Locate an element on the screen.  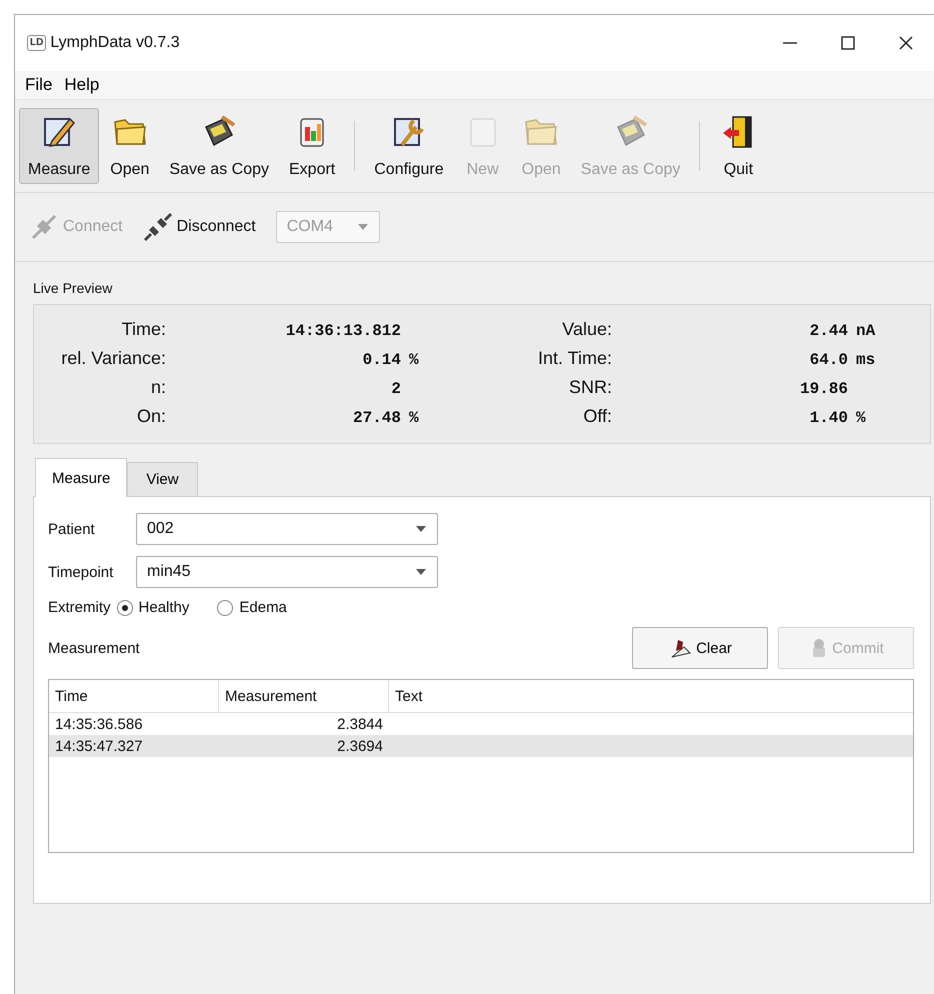
dropdown: 002 is located at coordinates (287, 529).